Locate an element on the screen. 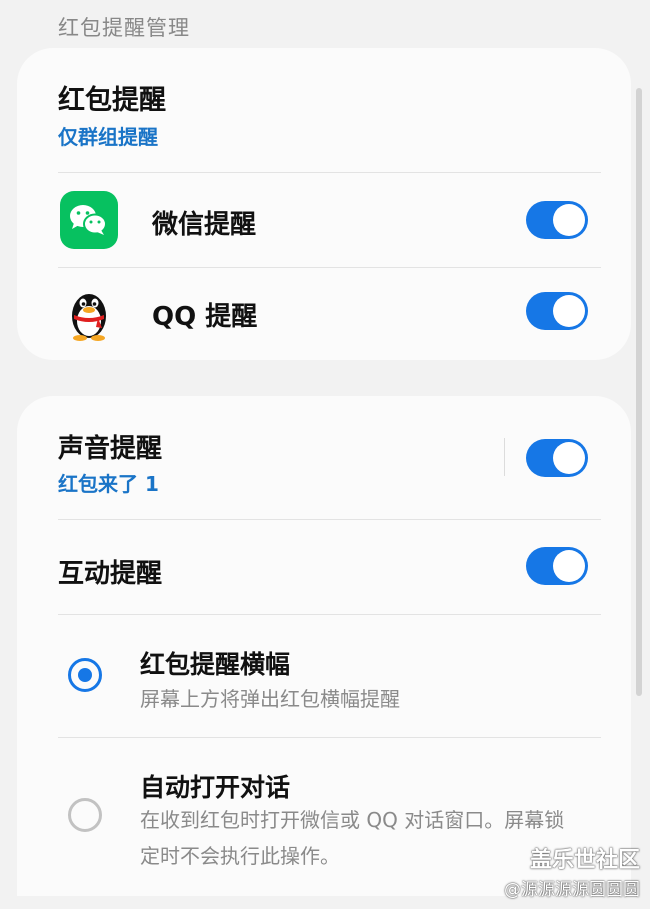  qq-reminder-label: QQ 提醒 is located at coordinates (205, 317).